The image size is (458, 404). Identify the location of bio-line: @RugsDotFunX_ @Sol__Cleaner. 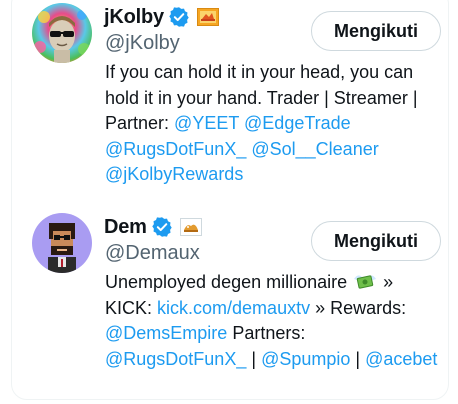
(274, 150).